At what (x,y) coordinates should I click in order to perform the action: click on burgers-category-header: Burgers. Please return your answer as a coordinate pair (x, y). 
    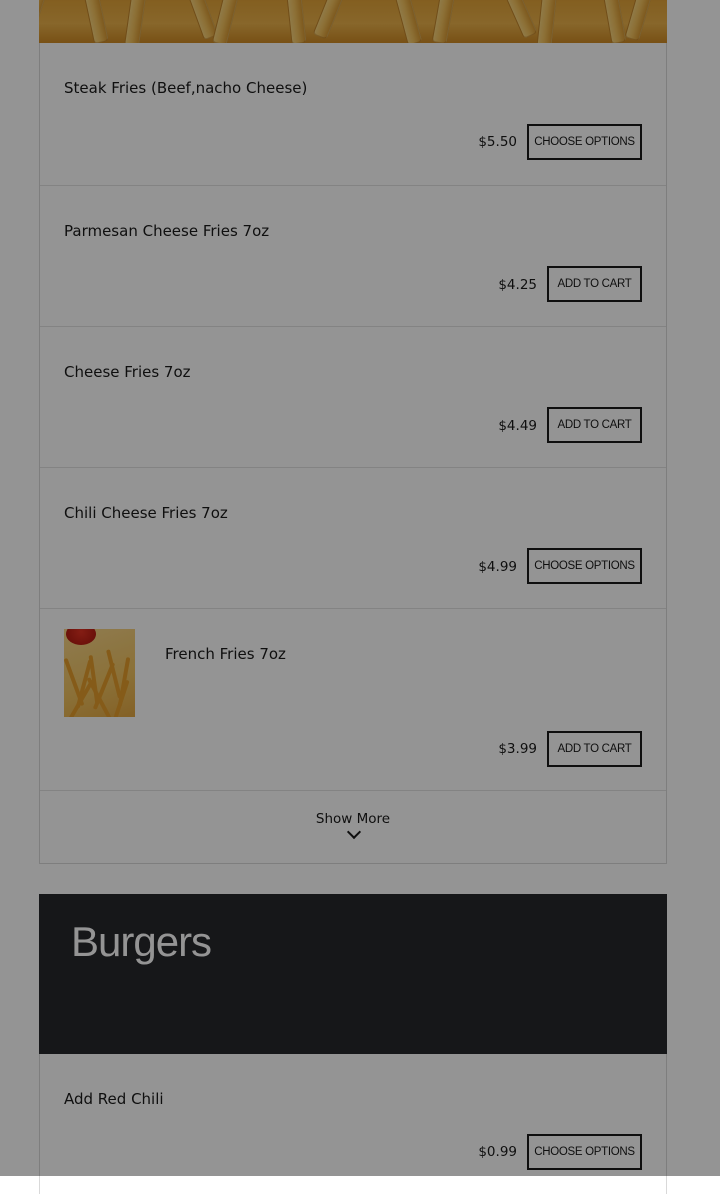
    Looking at the image, I should click on (353, 974).